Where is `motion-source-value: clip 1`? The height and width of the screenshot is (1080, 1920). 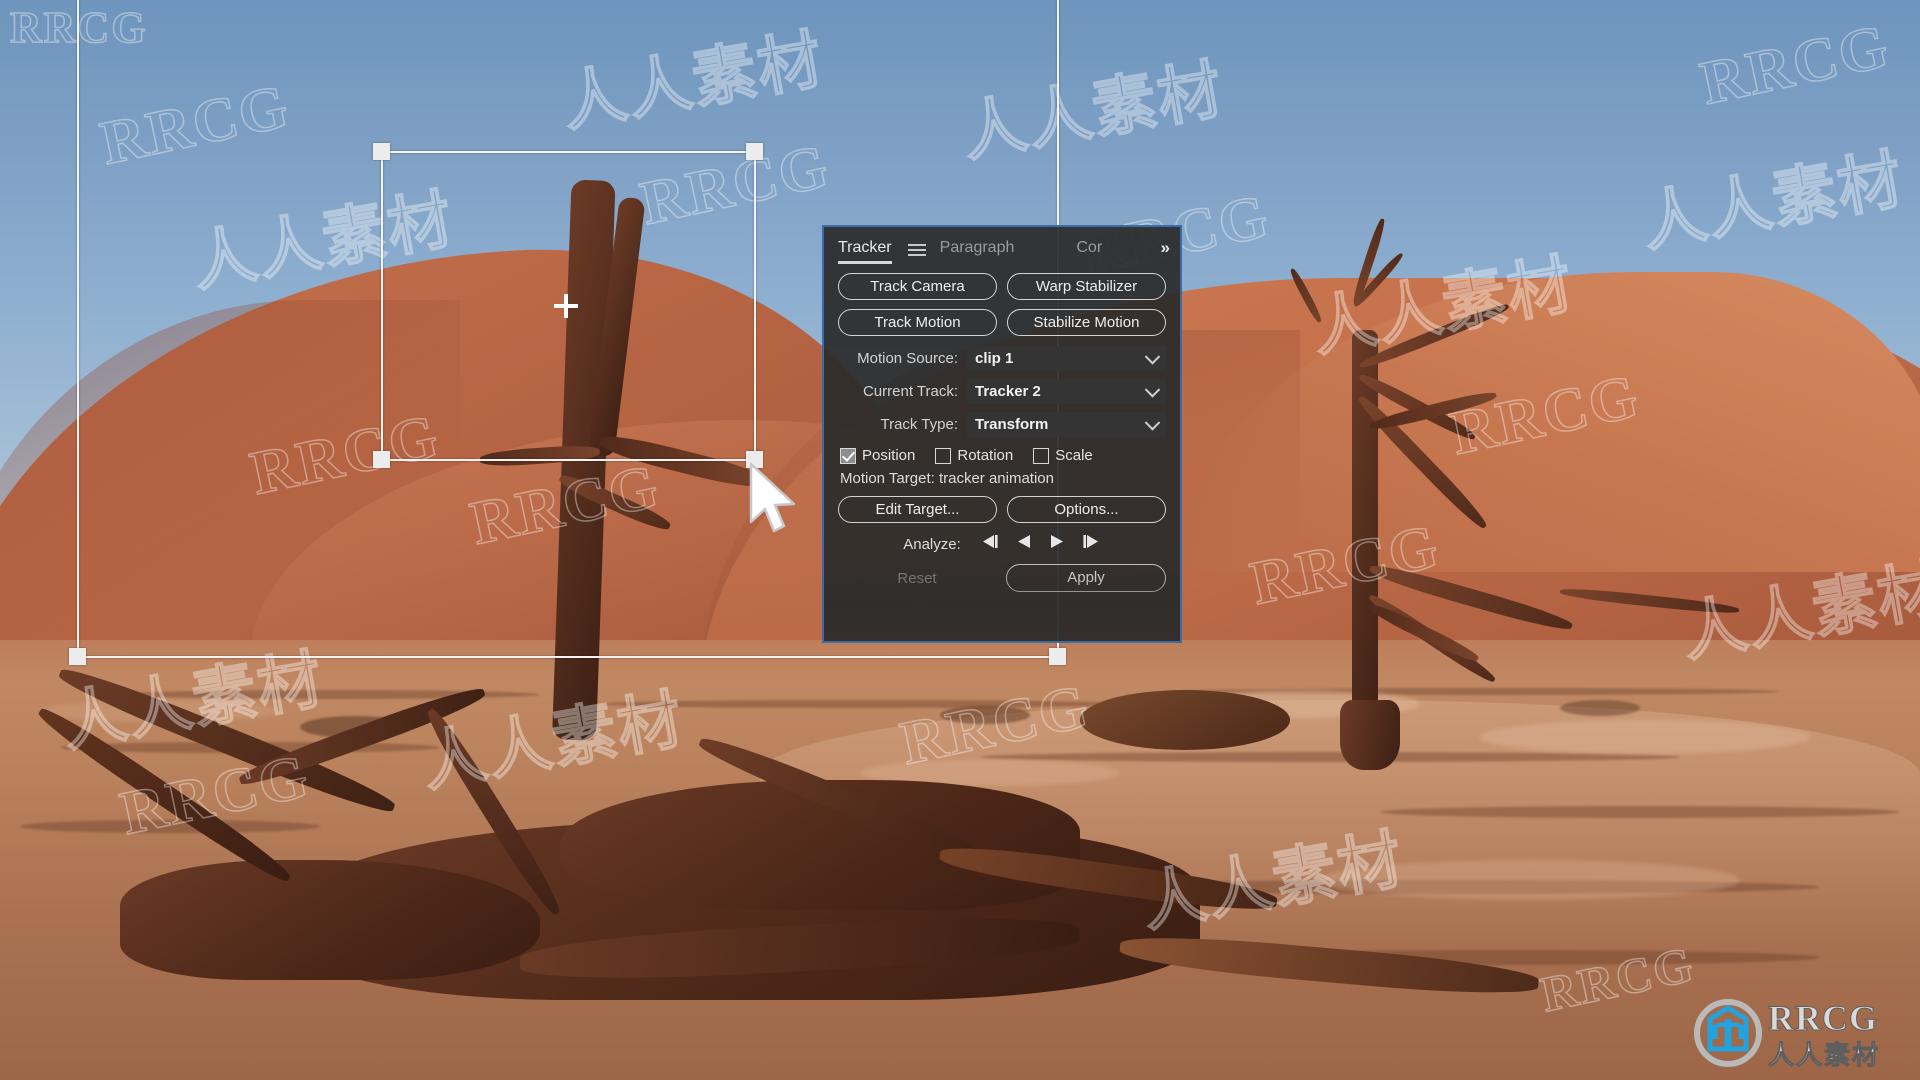 motion-source-value: clip 1 is located at coordinates (994, 358).